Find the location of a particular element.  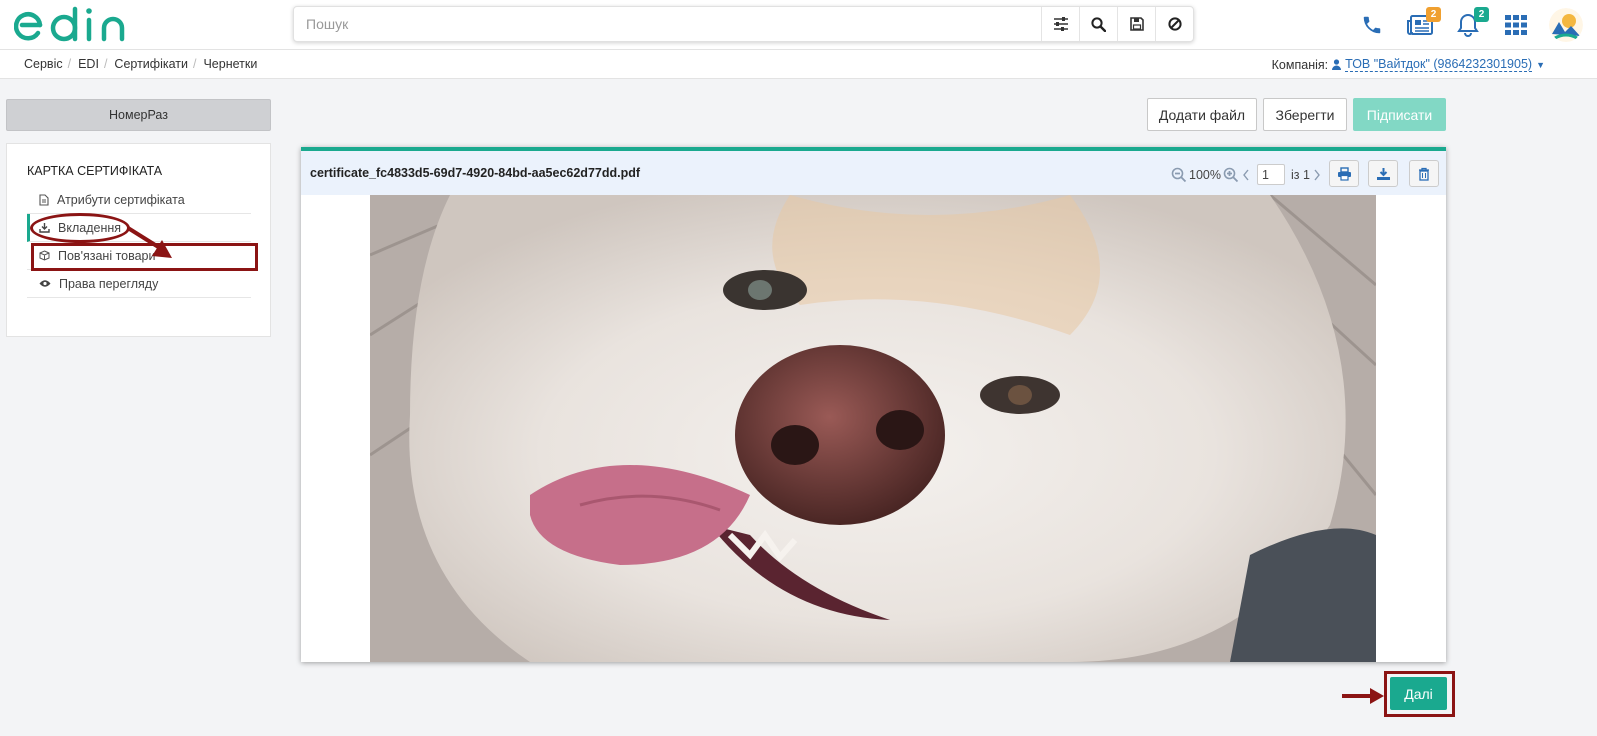

delete-button is located at coordinates (1424, 173).